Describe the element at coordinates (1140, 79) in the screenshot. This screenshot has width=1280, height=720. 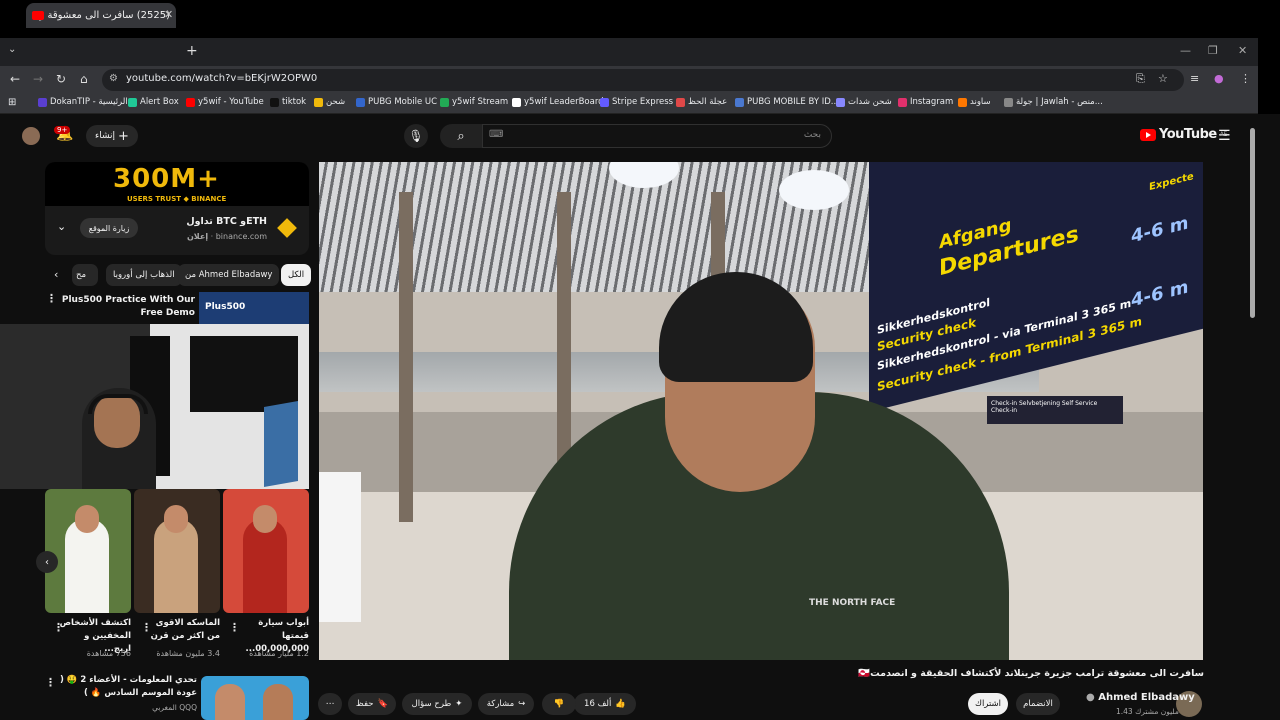
I see `install-app-icon: ⎘` at that location.